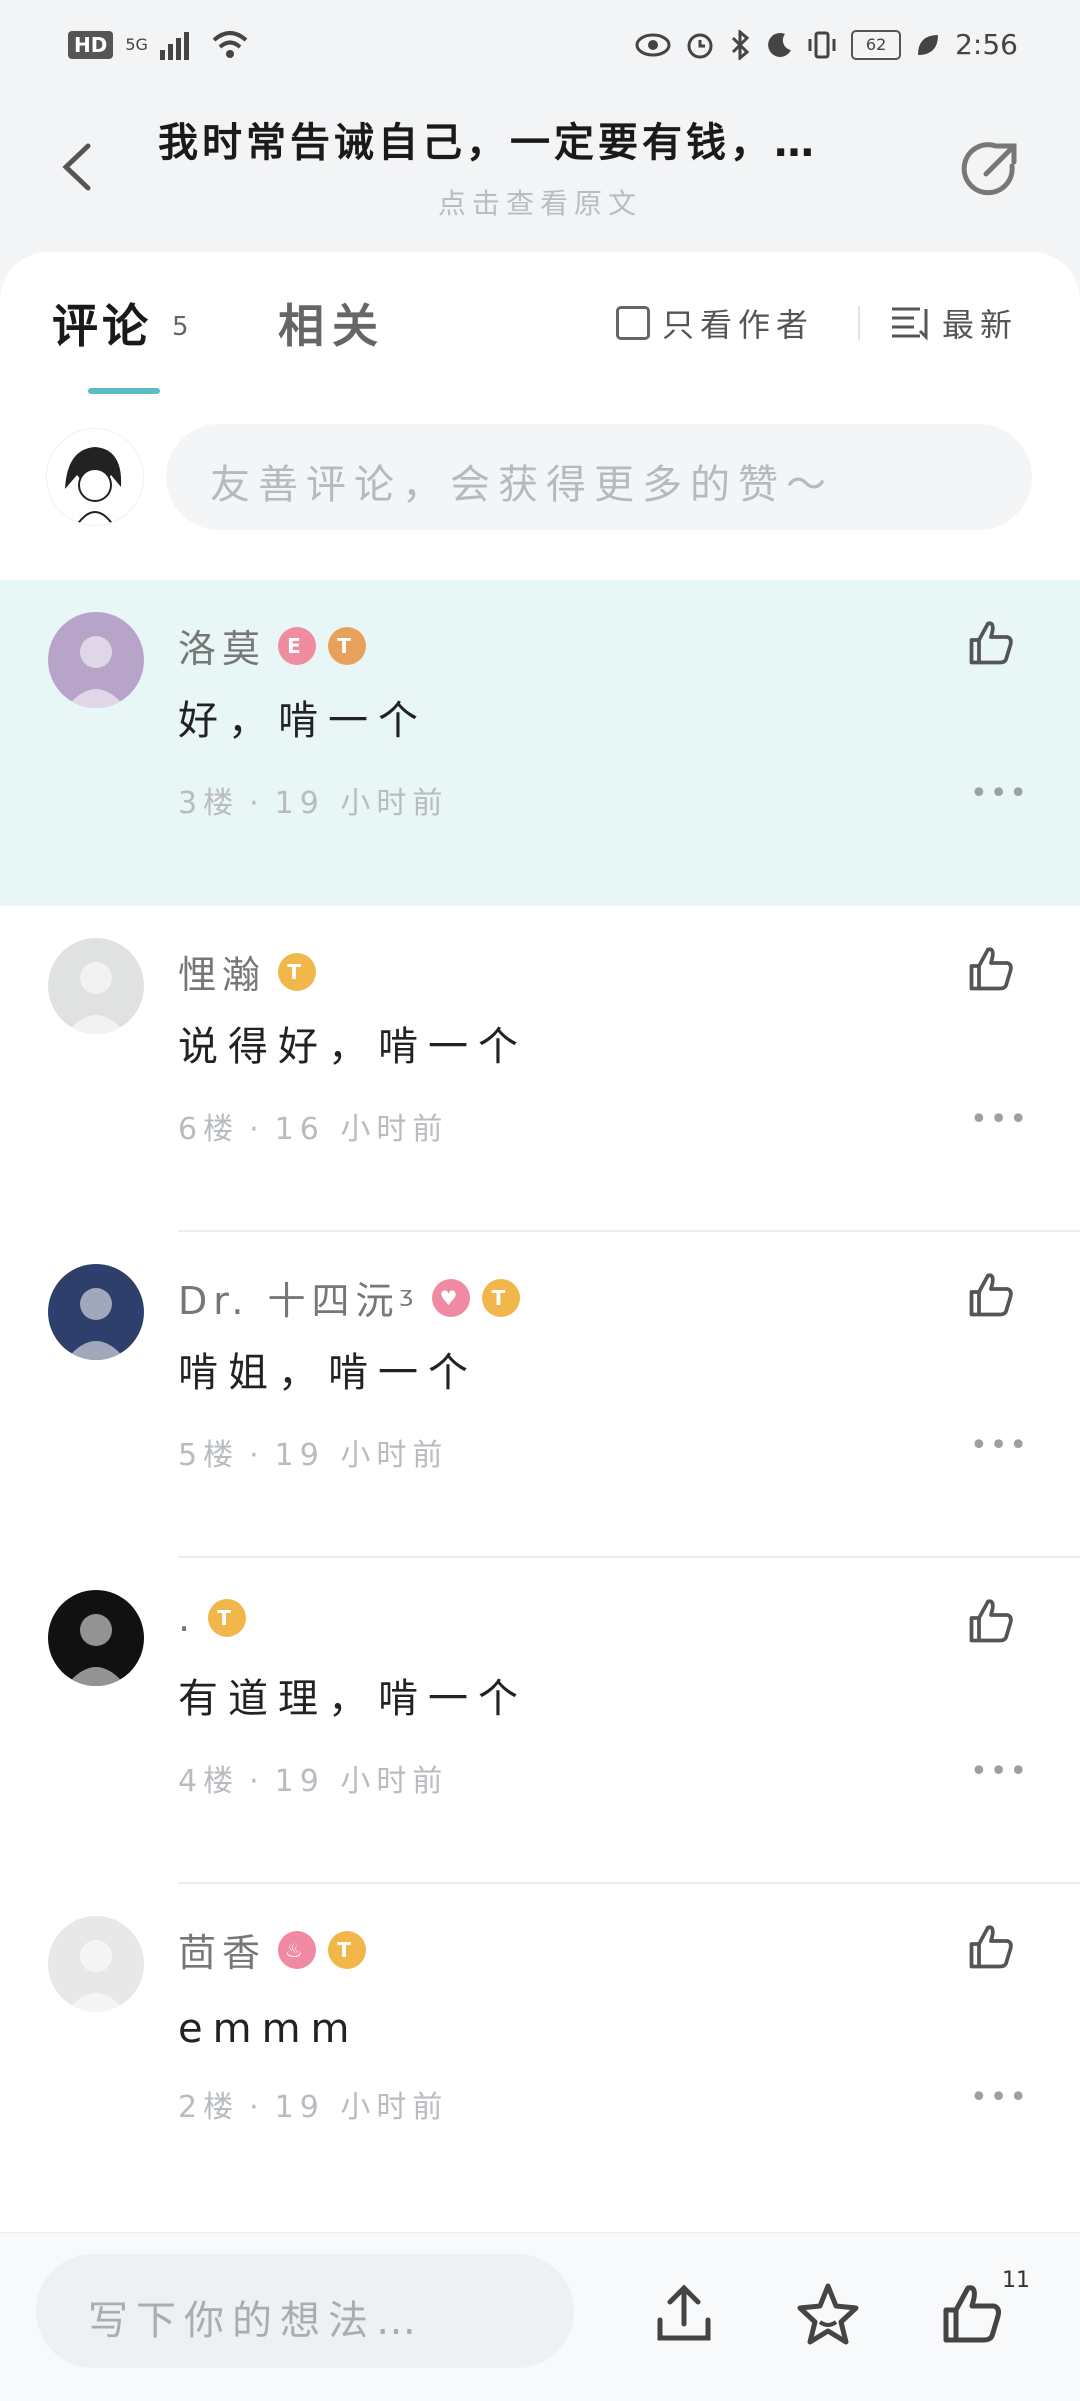 This screenshot has height=2401, width=1080. What do you see at coordinates (222, 649) in the screenshot?
I see `commenter-name-text: 洛莫` at bounding box center [222, 649].